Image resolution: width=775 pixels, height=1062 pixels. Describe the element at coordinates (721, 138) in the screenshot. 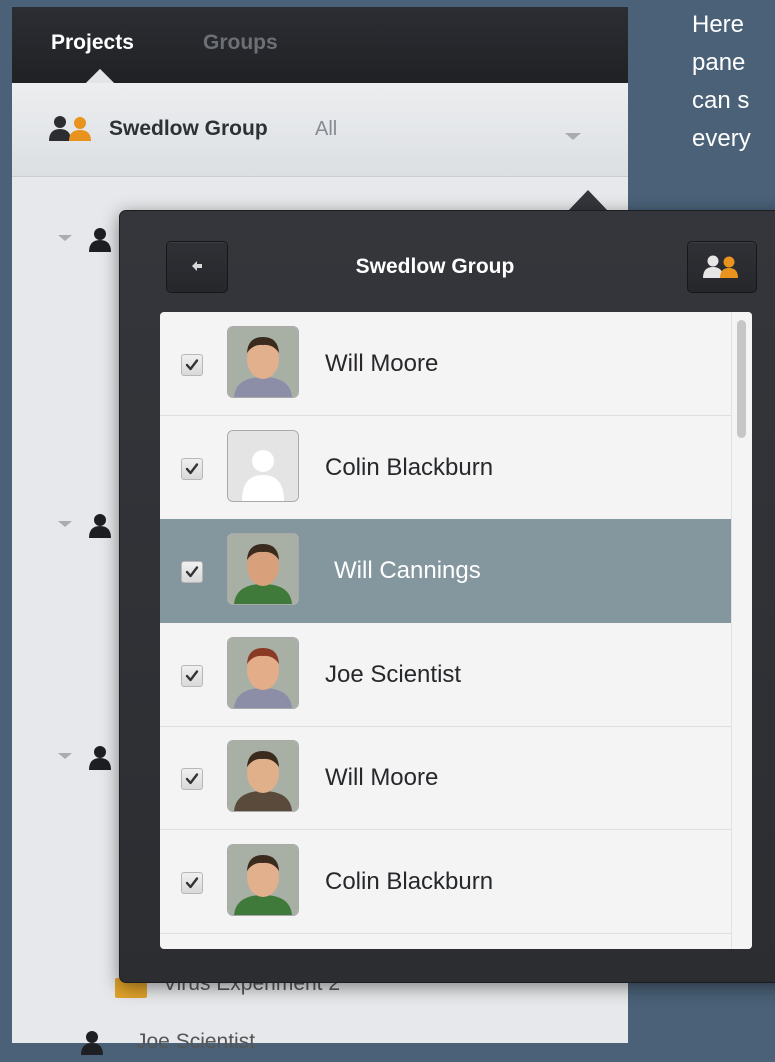

I see `description-line: every` at that location.